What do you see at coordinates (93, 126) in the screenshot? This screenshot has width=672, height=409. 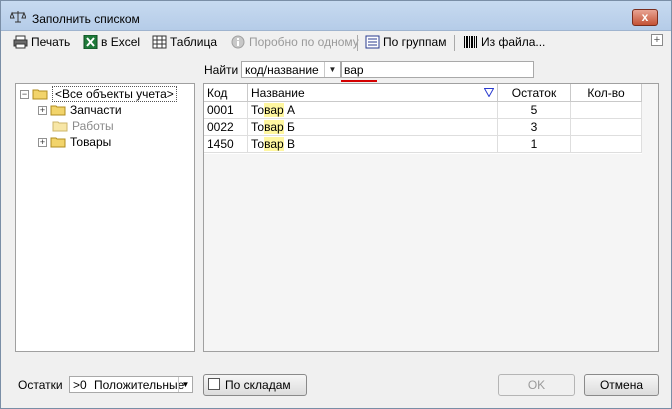 I see `tree-item-label: Работы` at bounding box center [93, 126].